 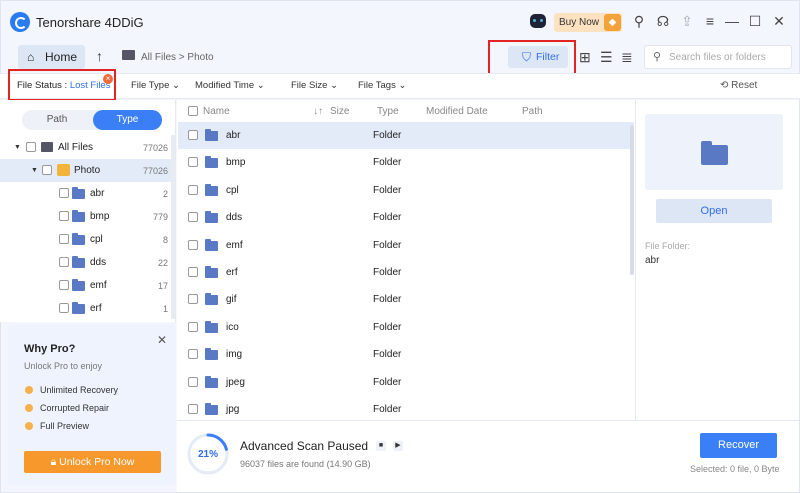 What do you see at coordinates (108, 79) in the screenshot?
I see `clear-status-icon: ×` at bounding box center [108, 79].